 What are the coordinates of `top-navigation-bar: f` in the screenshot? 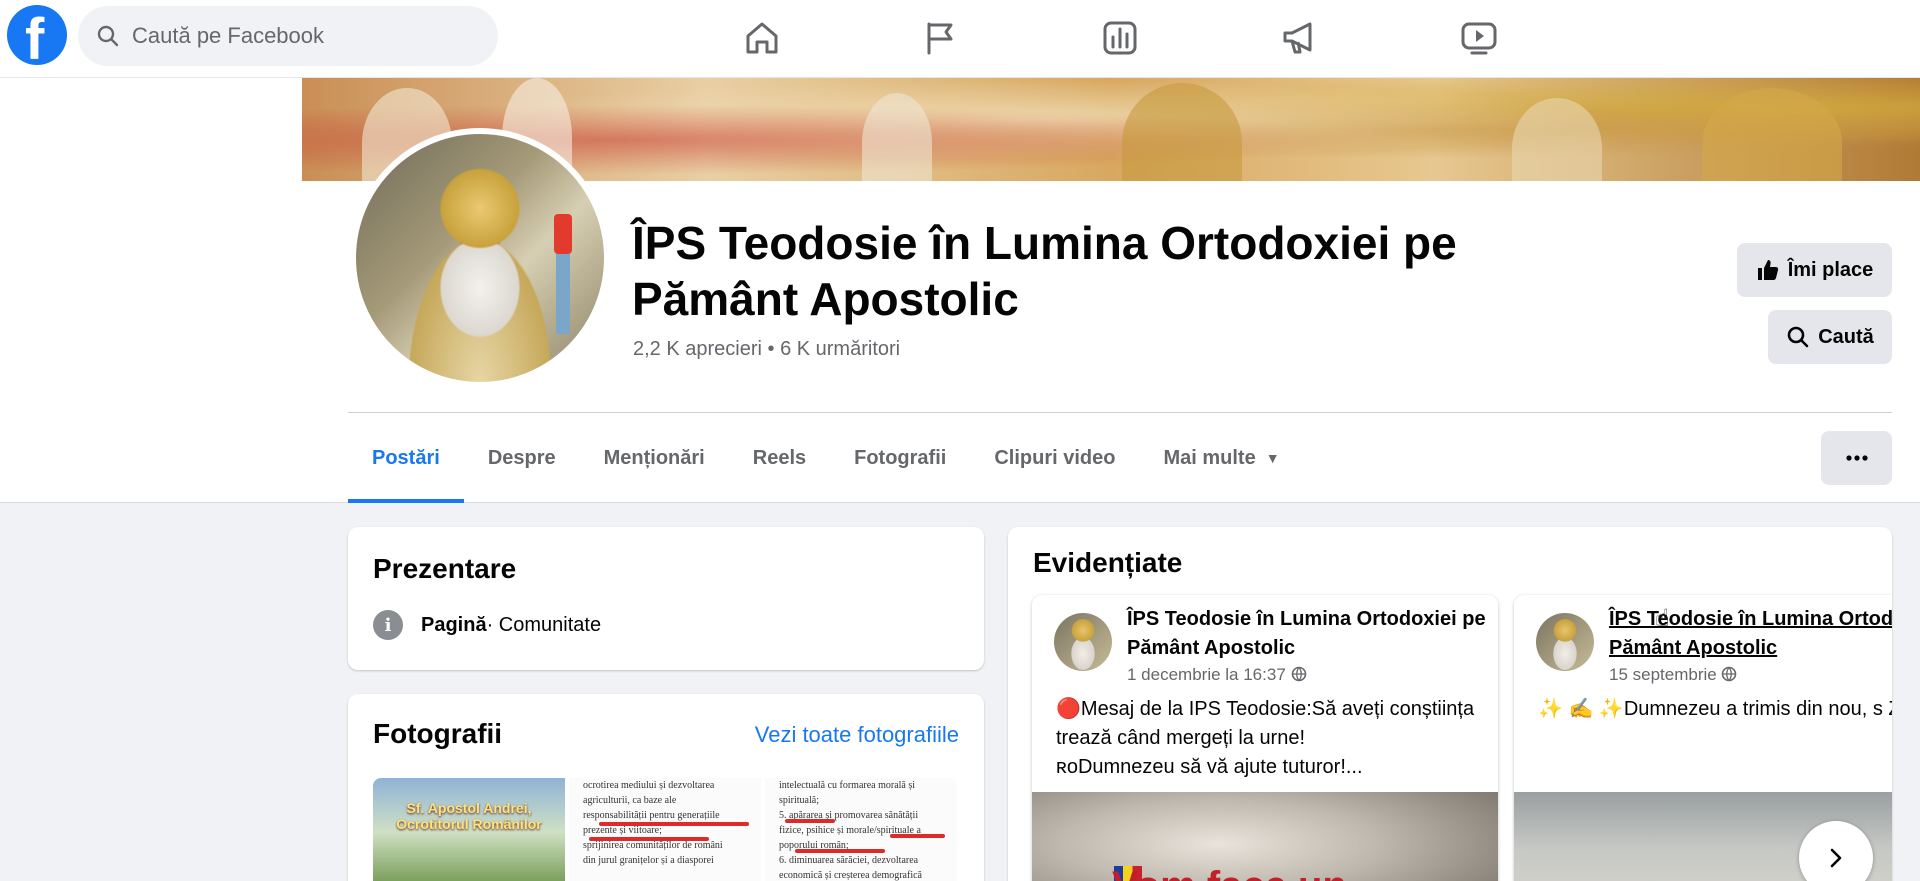 It's located at (960, 39).